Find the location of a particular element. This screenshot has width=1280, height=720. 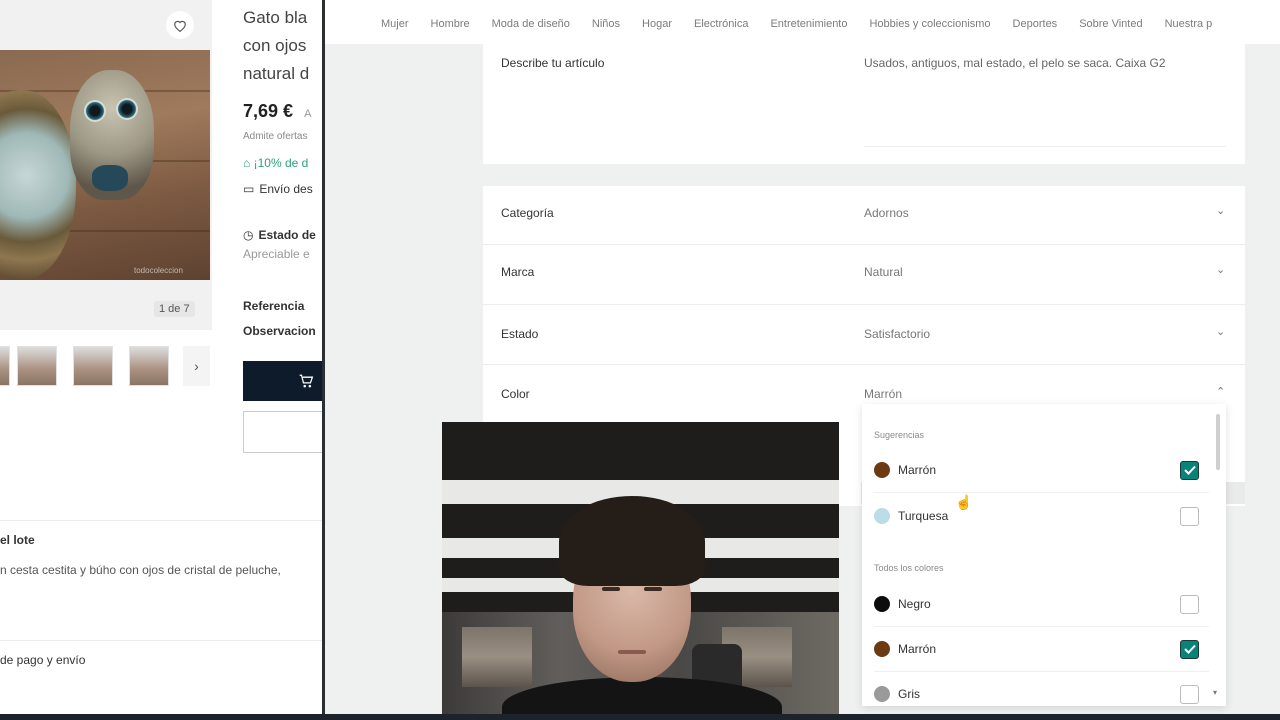

color-value: Marrón is located at coordinates (883, 394).